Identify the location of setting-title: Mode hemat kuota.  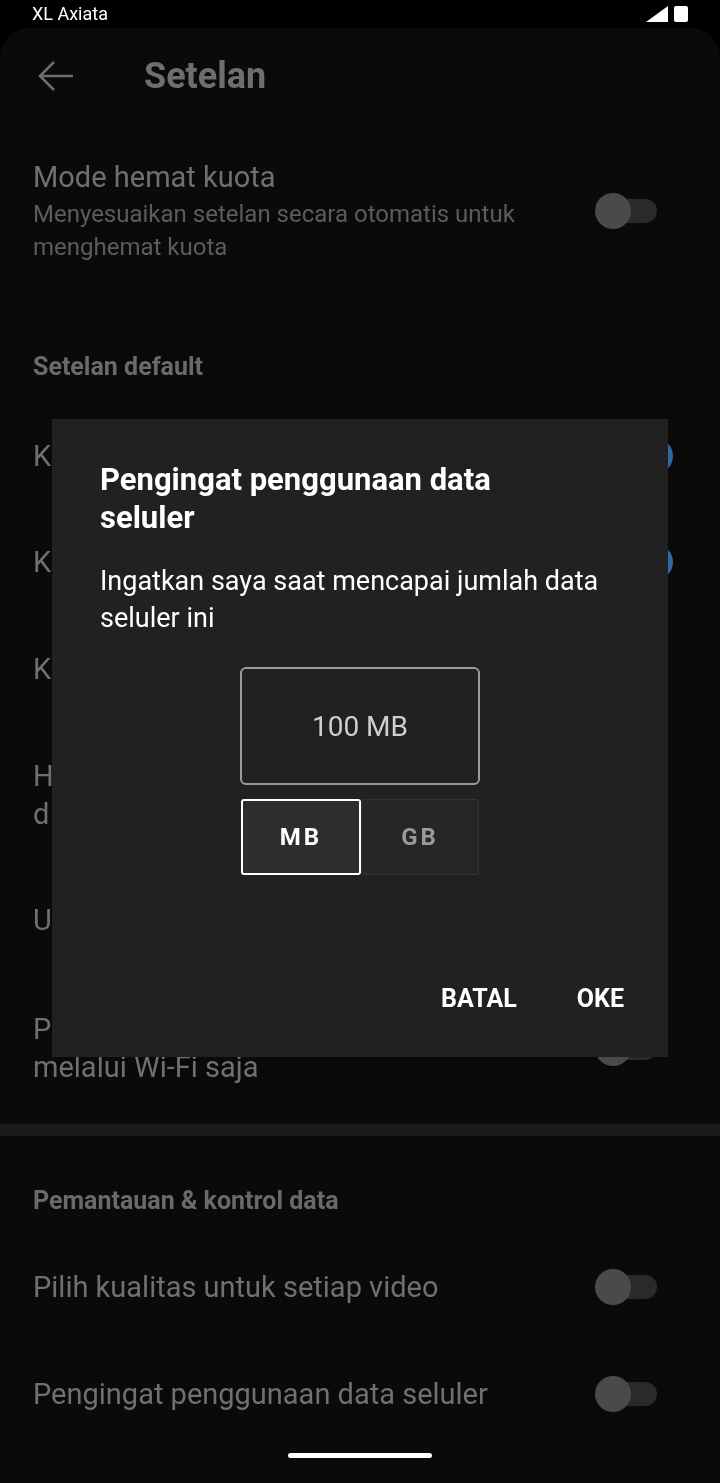
(154, 178).